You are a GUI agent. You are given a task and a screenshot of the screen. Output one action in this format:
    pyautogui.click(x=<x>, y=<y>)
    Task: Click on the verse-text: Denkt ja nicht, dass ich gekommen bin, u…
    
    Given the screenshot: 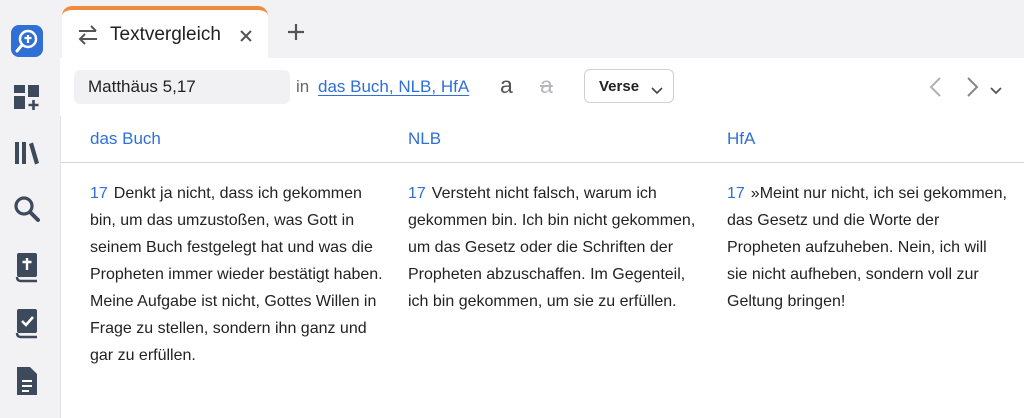 What is the action you would take?
    pyautogui.click(x=236, y=274)
    